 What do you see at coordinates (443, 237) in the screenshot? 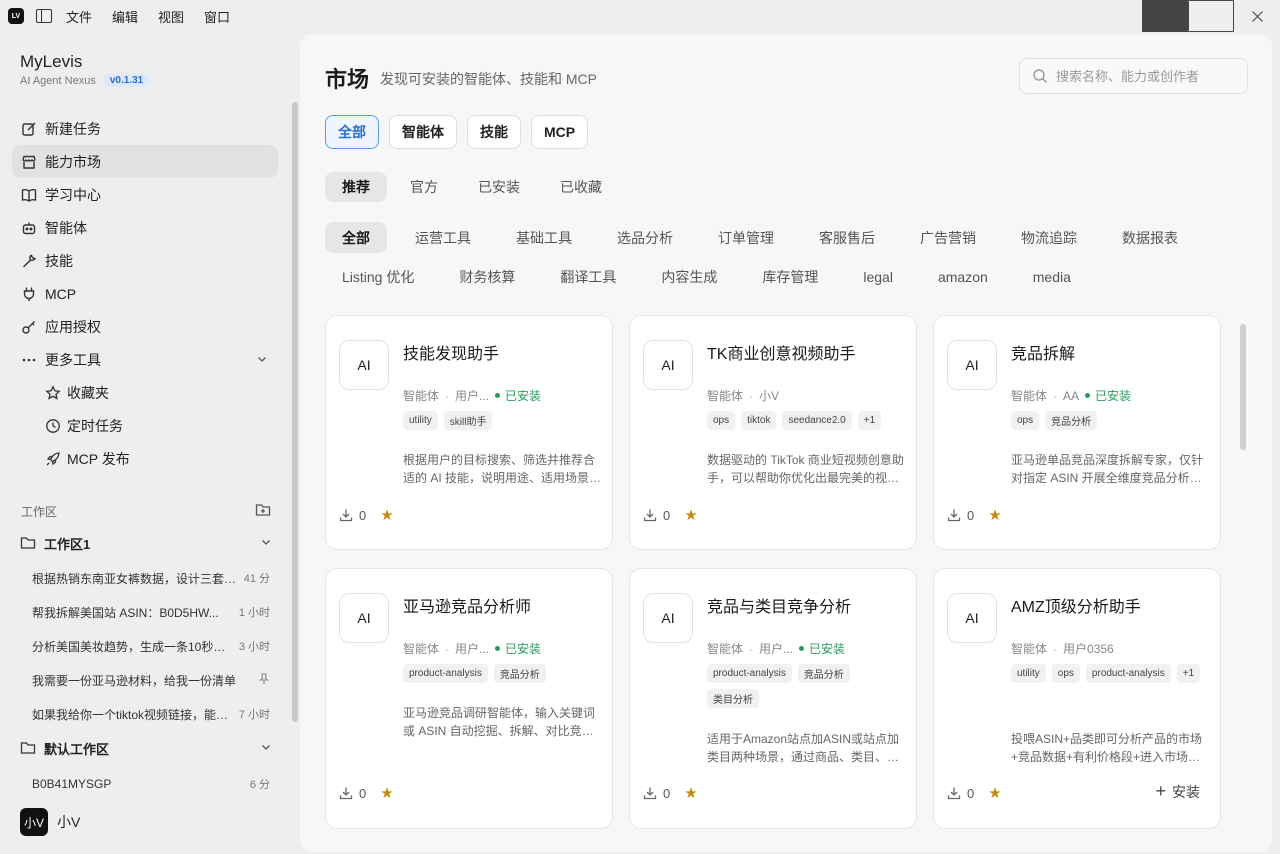
I see `category-chip: 运营工具` at bounding box center [443, 237].